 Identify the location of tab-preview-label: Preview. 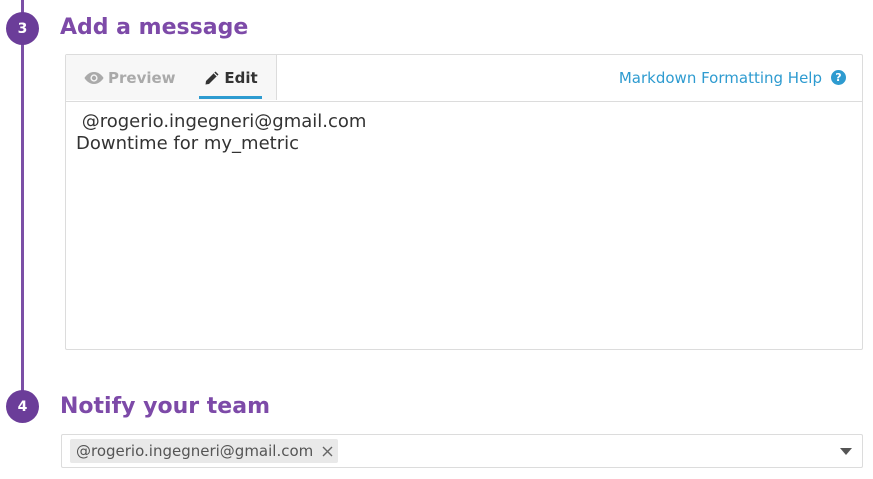
(142, 77).